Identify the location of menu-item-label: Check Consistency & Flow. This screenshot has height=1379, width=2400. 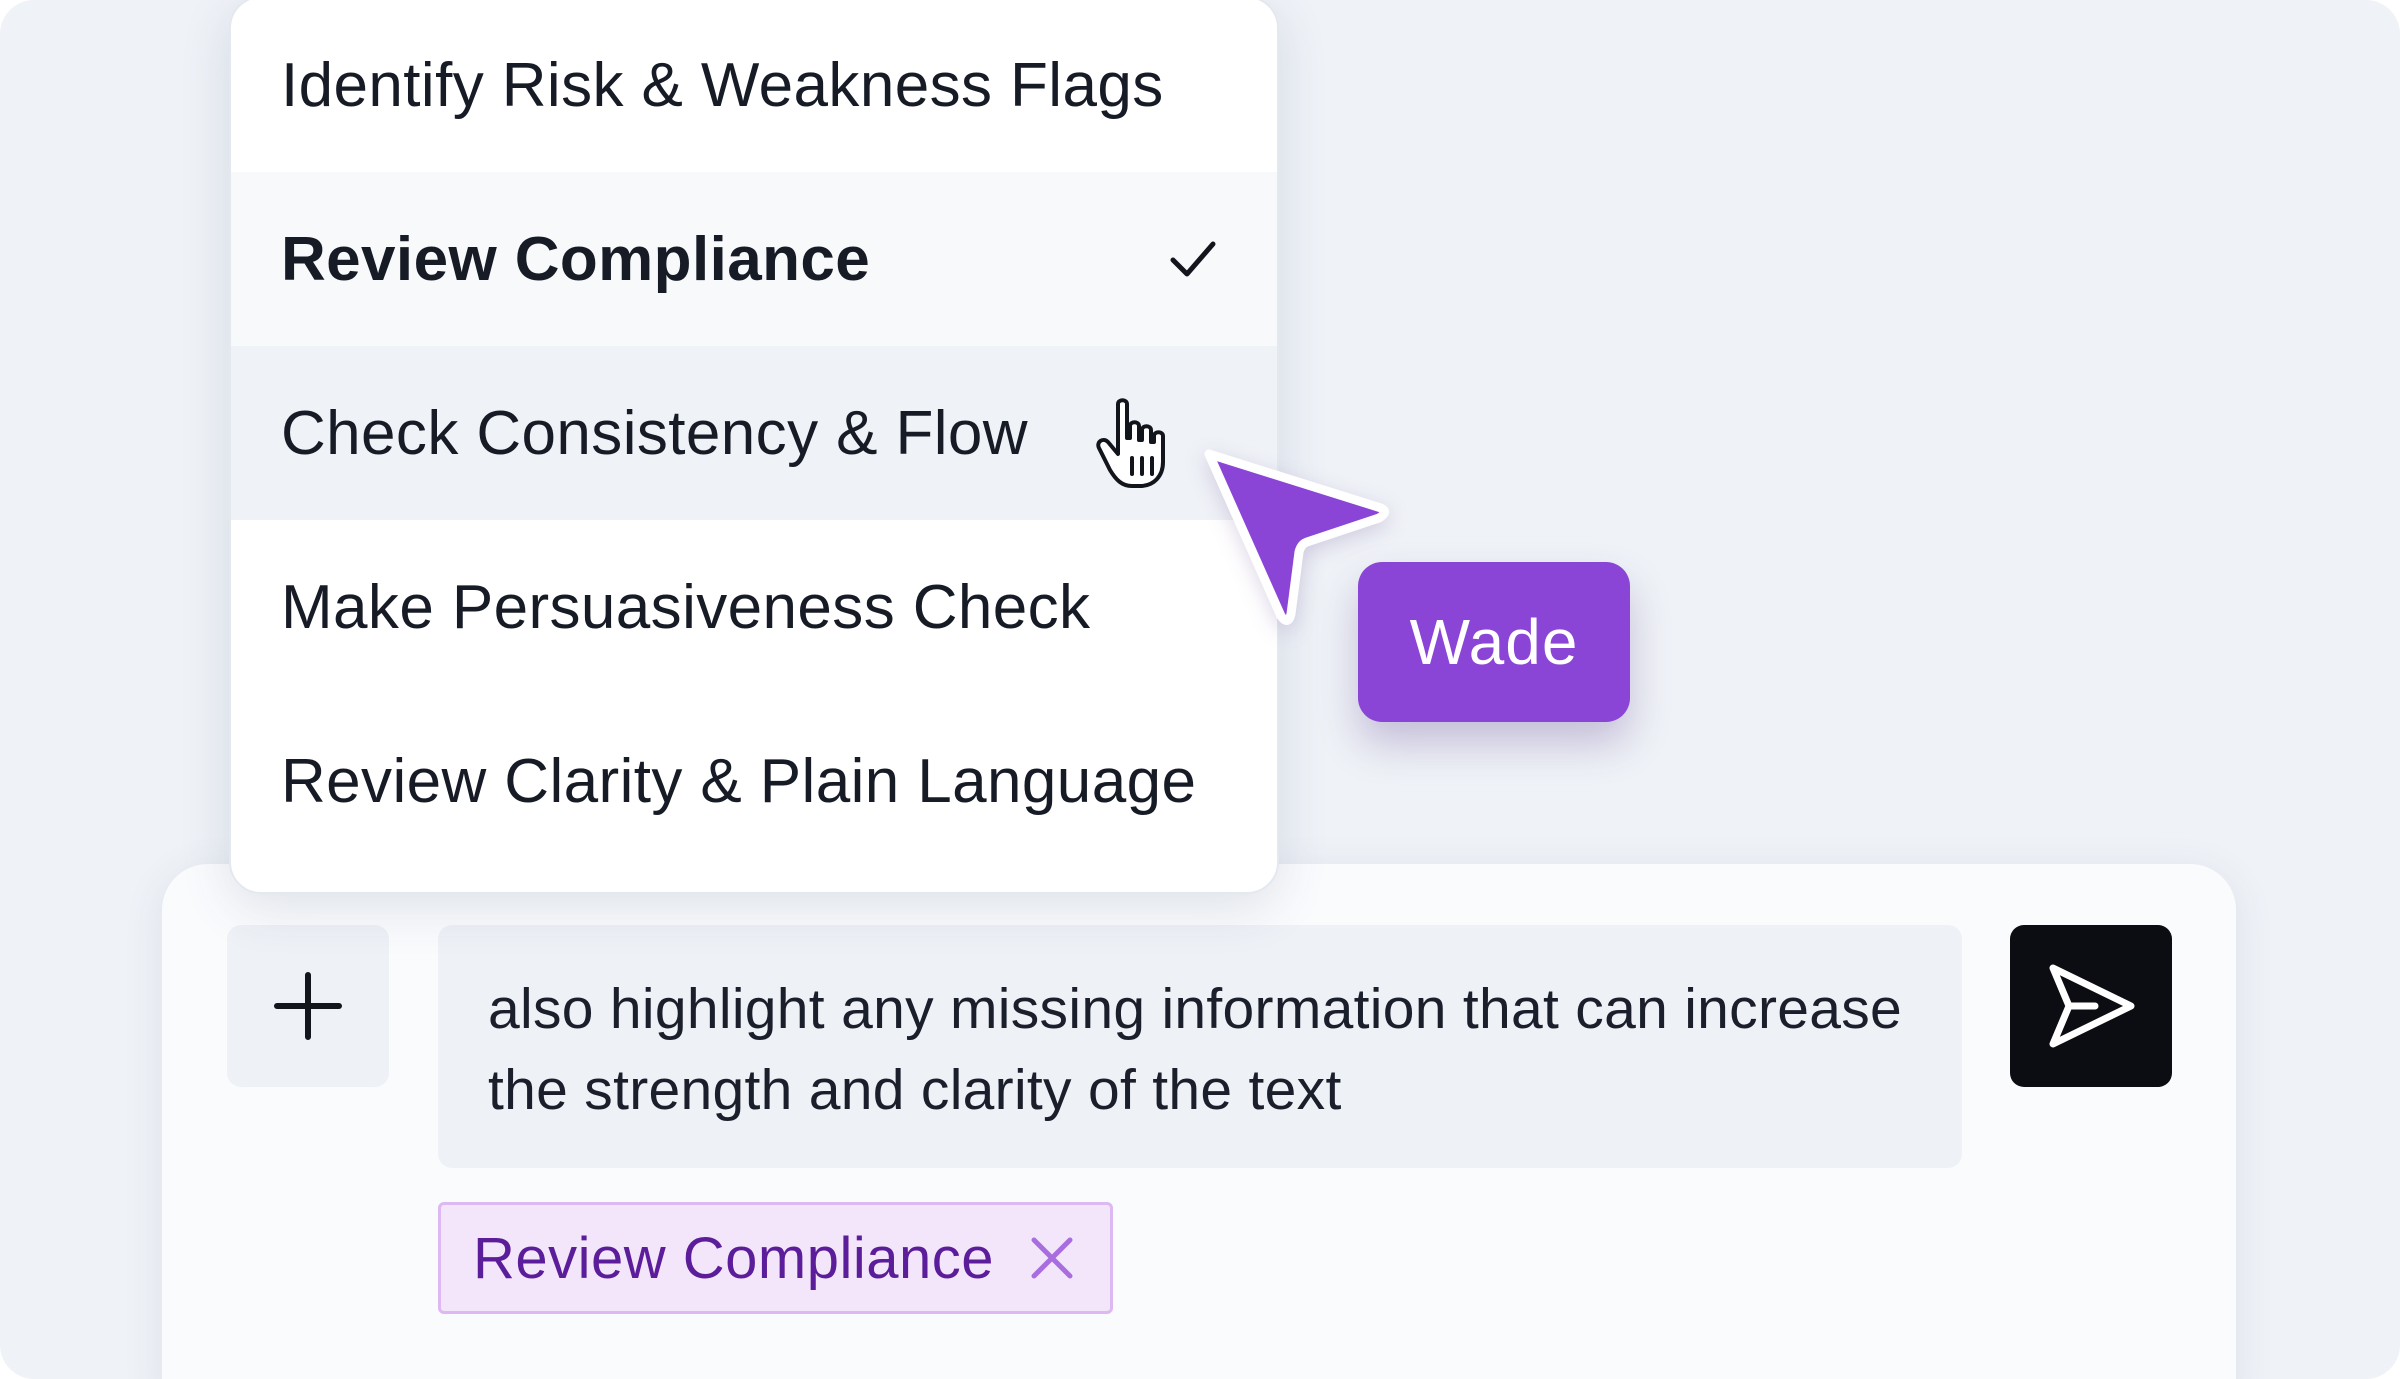
(654, 433).